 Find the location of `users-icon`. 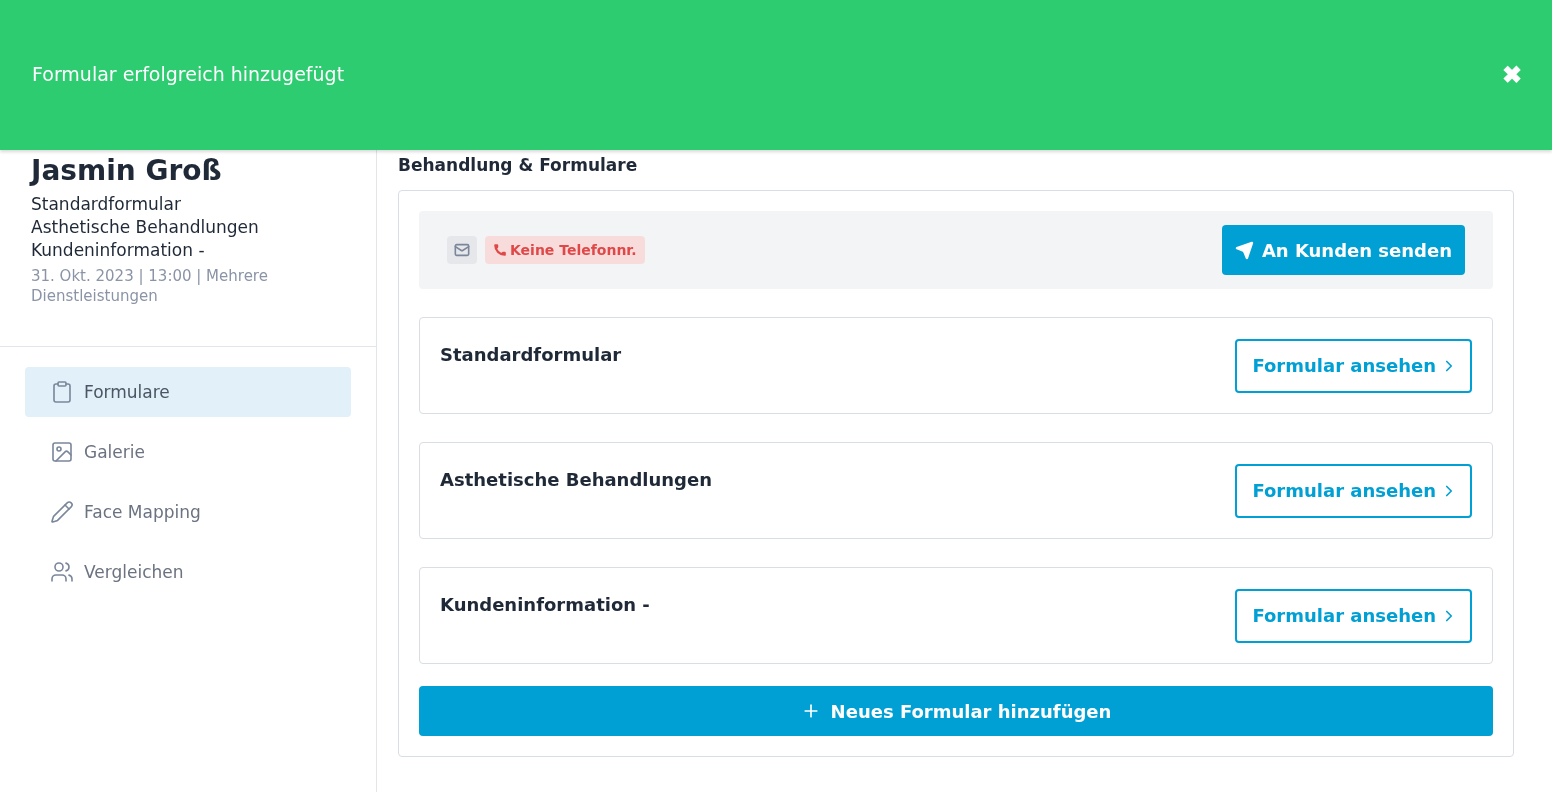

users-icon is located at coordinates (62, 572).